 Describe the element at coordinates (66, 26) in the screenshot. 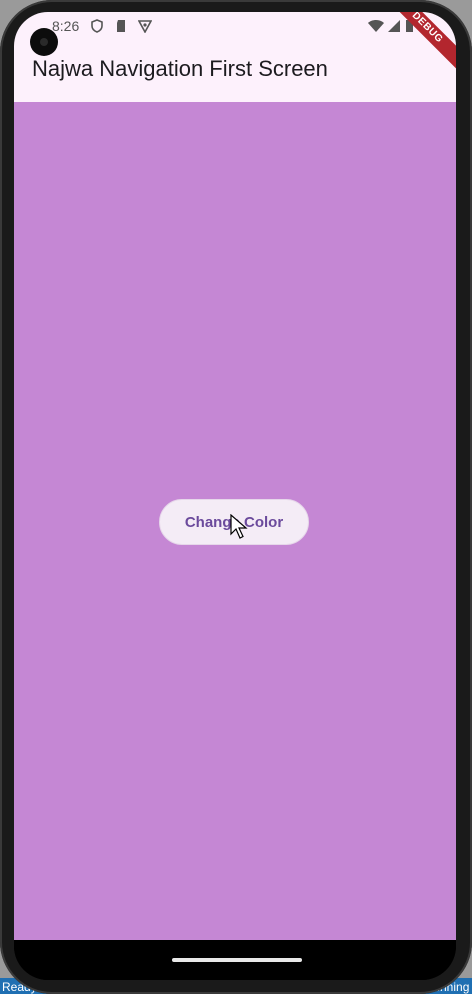

I see `status-time: 8:26` at that location.